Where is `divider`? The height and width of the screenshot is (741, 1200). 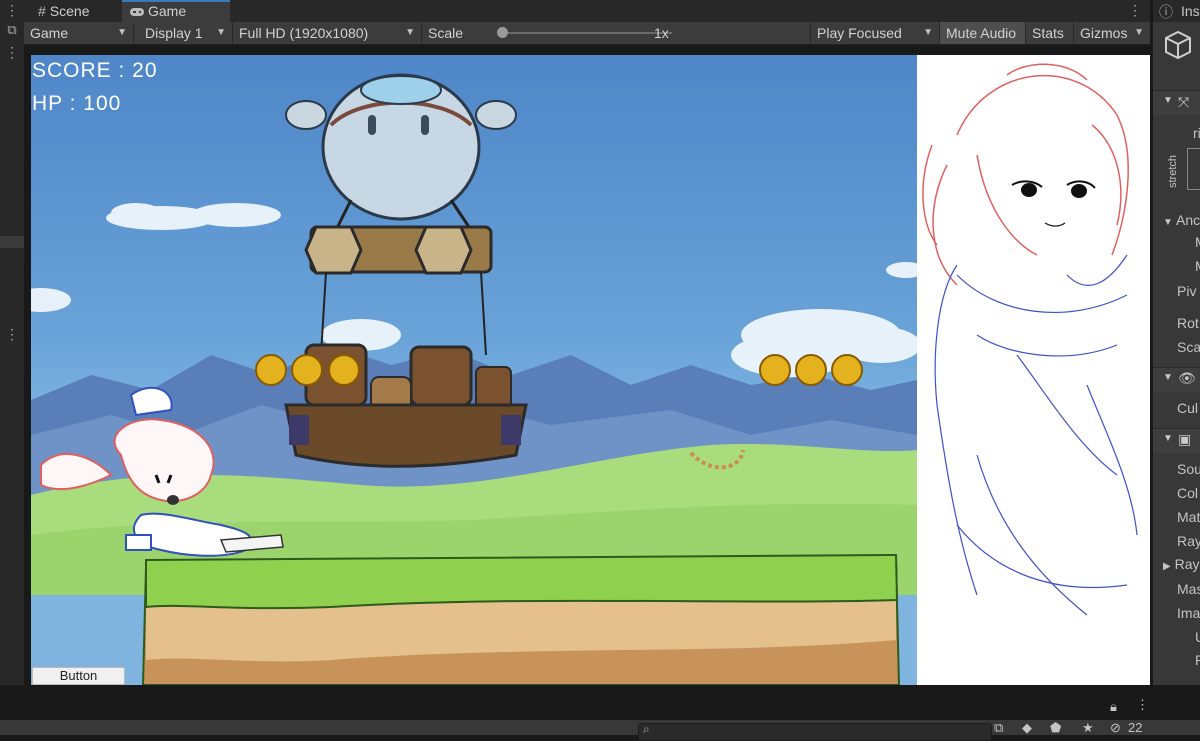
divider is located at coordinates (12, 242).